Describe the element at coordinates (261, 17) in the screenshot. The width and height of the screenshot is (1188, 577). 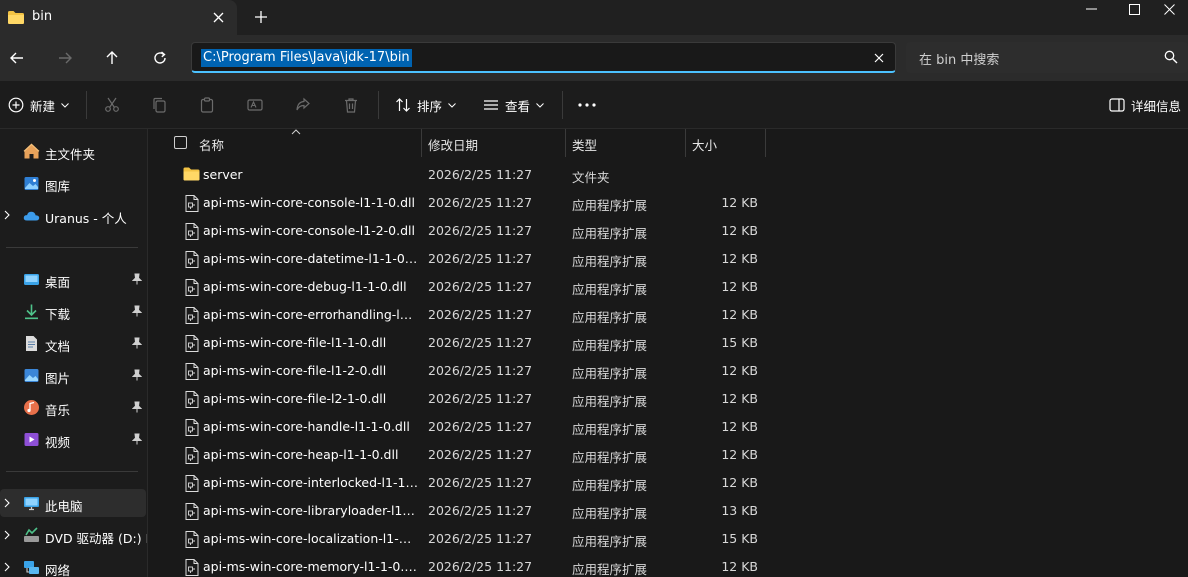
I see `plus-icon` at that location.